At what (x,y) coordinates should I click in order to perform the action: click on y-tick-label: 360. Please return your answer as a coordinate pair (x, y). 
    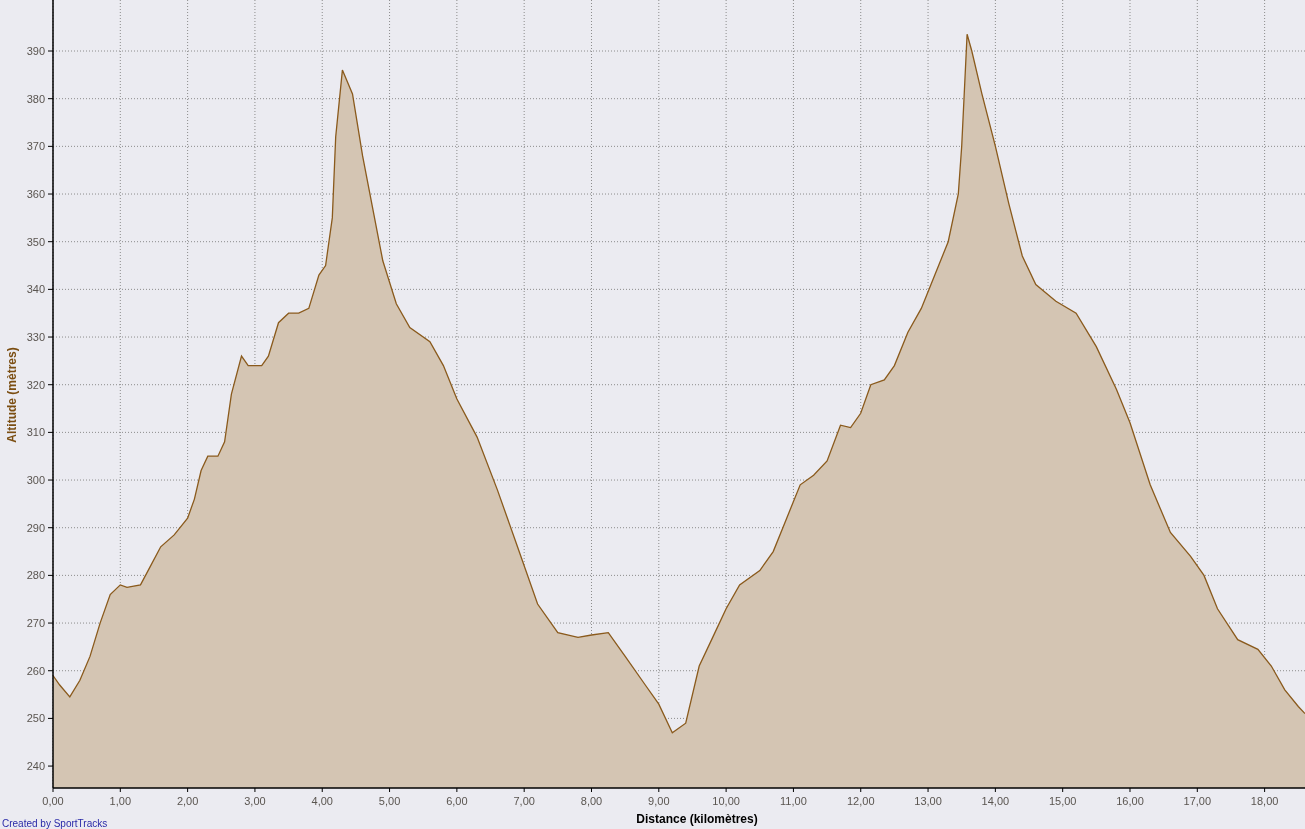
    Looking at the image, I should click on (35, 194).